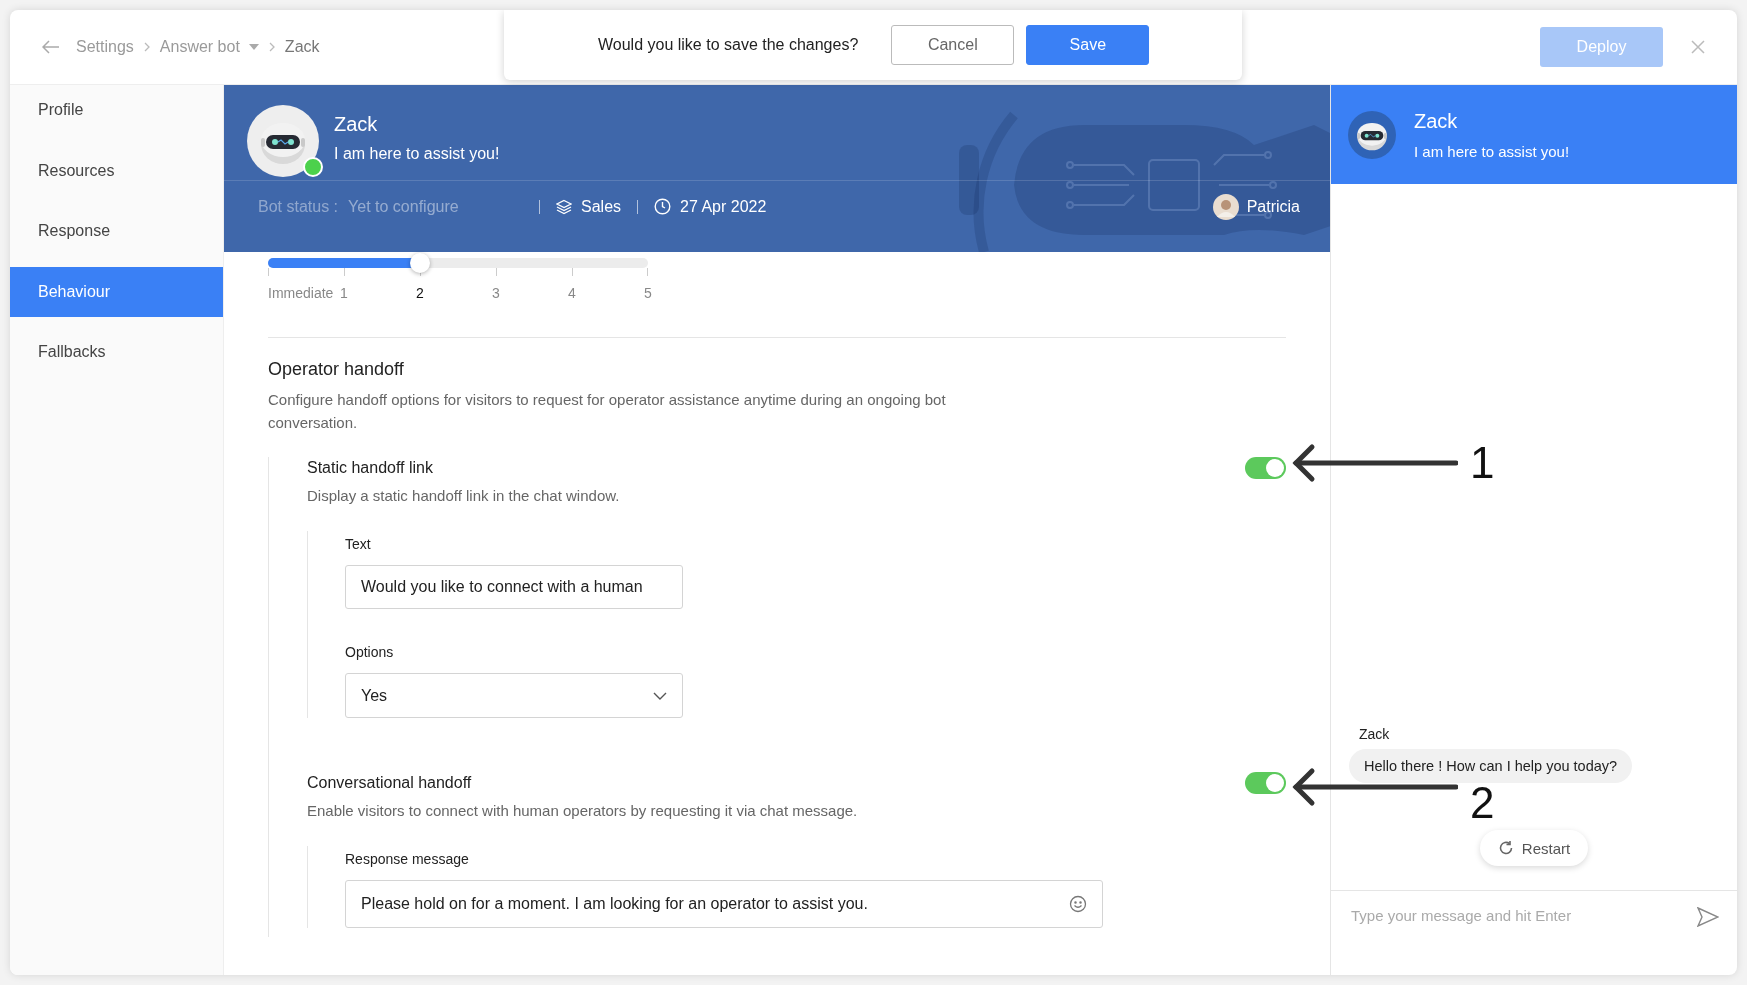 This screenshot has height=985, width=1747. I want to click on sidebar-item: Resources, so click(116, 170).